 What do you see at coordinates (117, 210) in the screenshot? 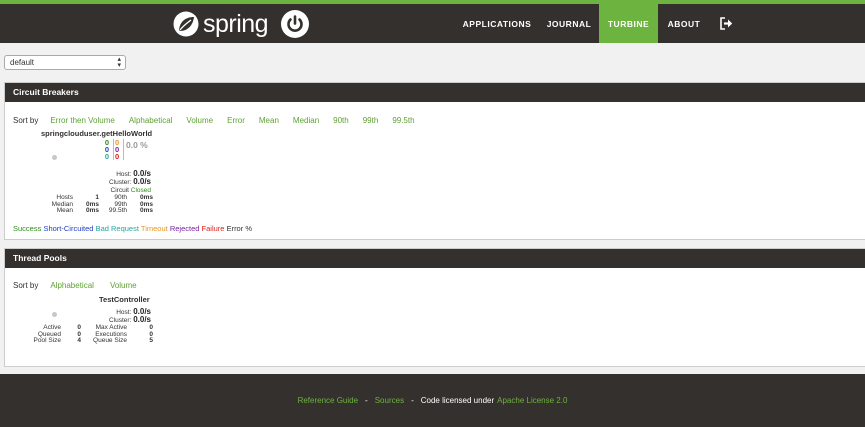
I see `stat-99-5th-label: 99.5th` at bounding box center [117, 210].